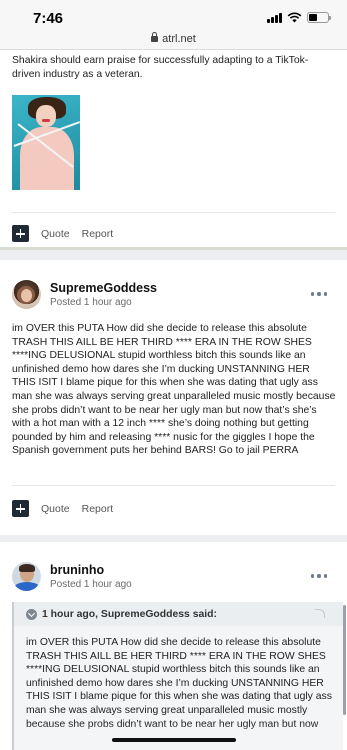 The width and height of the screenshot is (347, 750). Describe the element at coordinates (48, 18) in the screenshot. I see `status-time: 7:46` at that location.